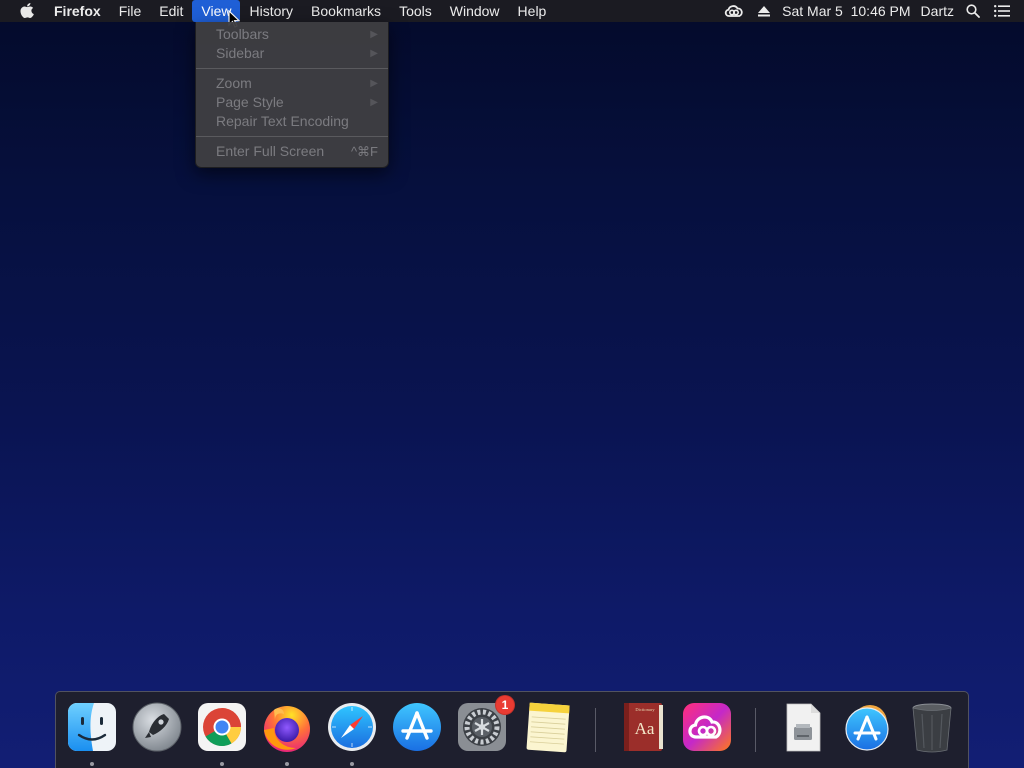 The height and width of the screenshot is (768, 1024). I want to click on notification-center-icon, so click(1005, 11).